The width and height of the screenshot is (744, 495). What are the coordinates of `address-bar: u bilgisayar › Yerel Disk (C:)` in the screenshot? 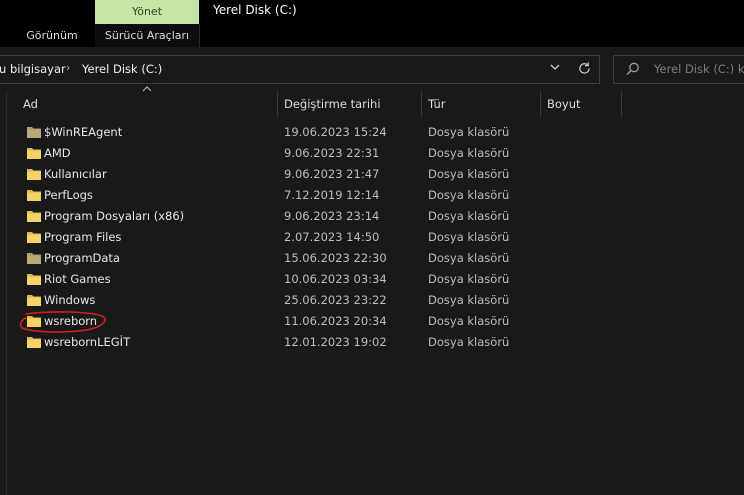 It's located at (300, 69).